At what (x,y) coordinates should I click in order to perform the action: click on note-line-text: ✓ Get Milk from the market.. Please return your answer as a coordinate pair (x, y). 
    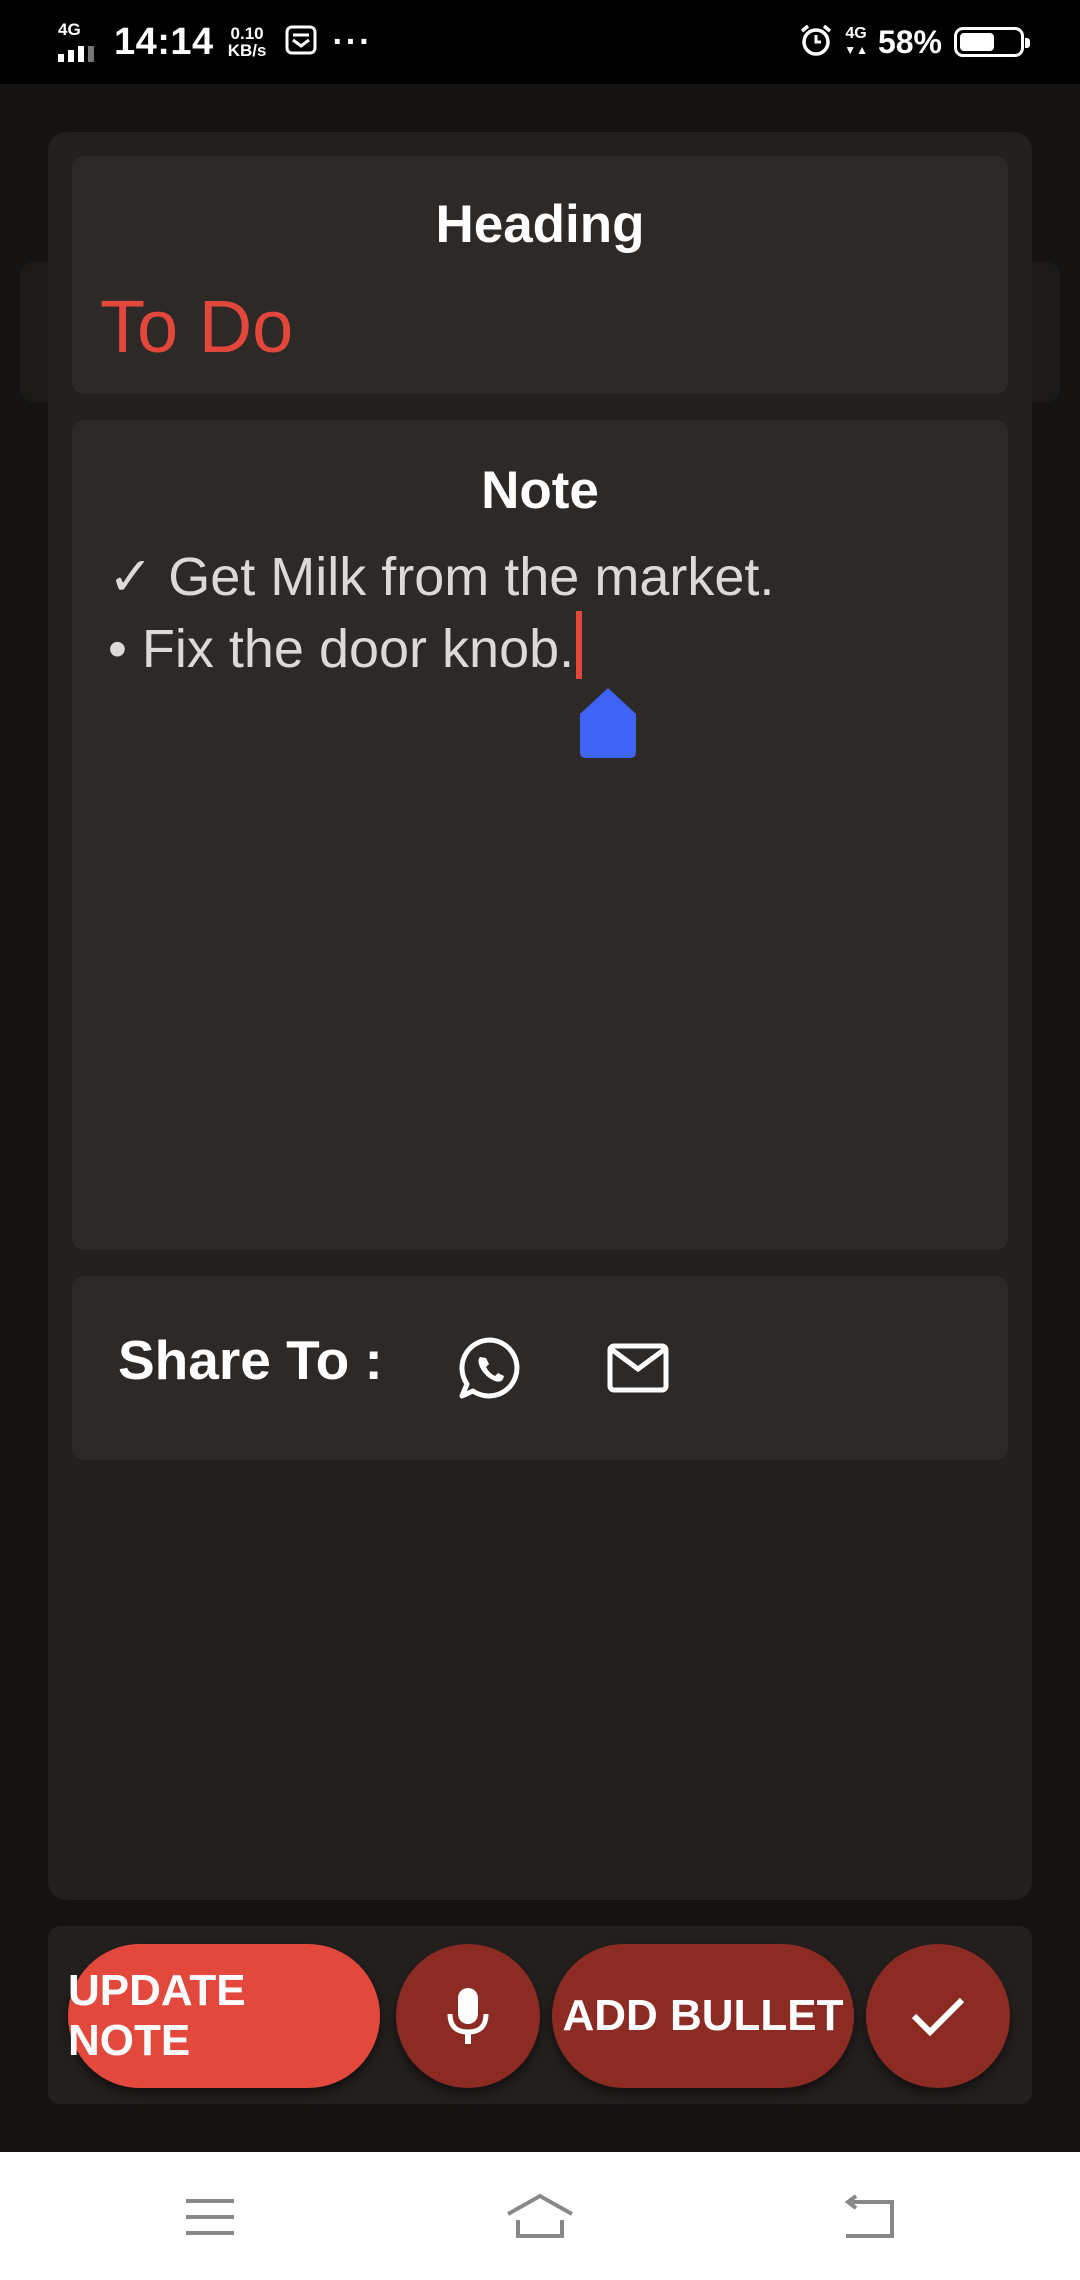
    Looking at the image, I should click on (441, 577).